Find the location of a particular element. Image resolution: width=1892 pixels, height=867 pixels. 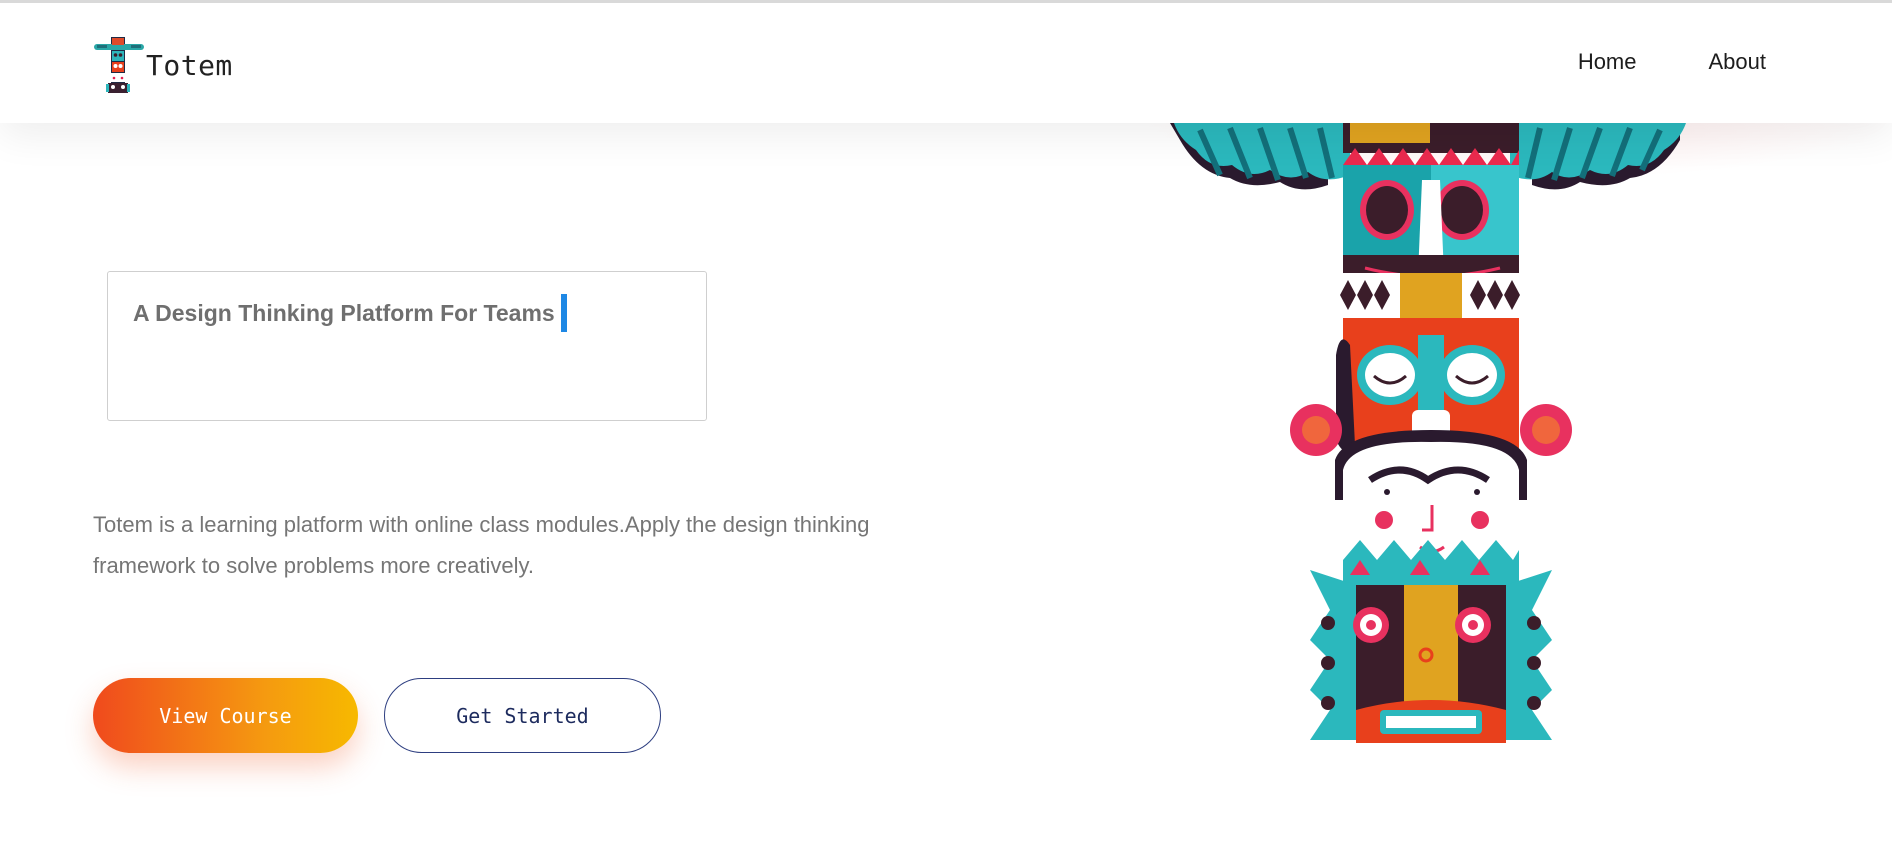

typing-cursor is located at coordinates (563, 313).